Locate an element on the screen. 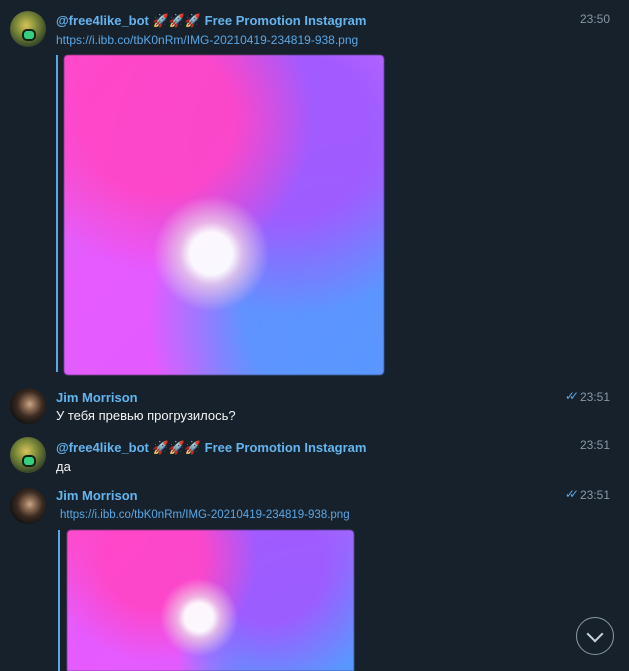  link-preview-image is located at coordinates (210, 600).